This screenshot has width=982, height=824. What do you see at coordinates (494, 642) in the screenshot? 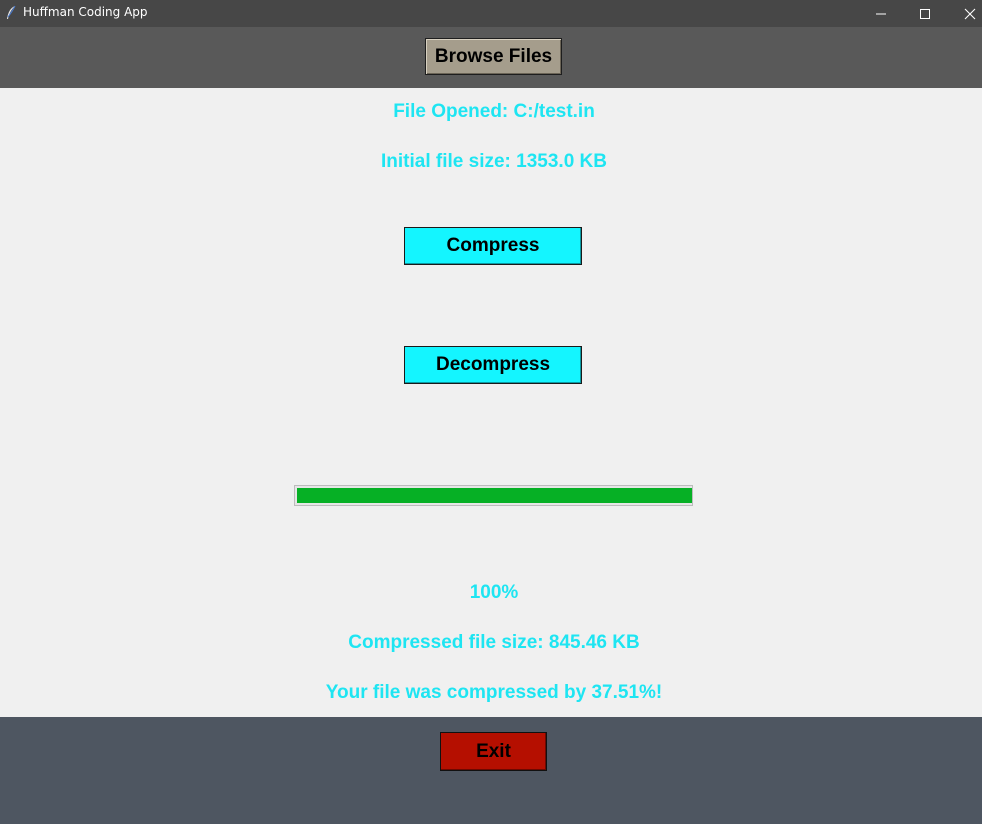
I see `compressed-size-label: Compressed file size: 845.46 KB` at bounding box center [494, 642].